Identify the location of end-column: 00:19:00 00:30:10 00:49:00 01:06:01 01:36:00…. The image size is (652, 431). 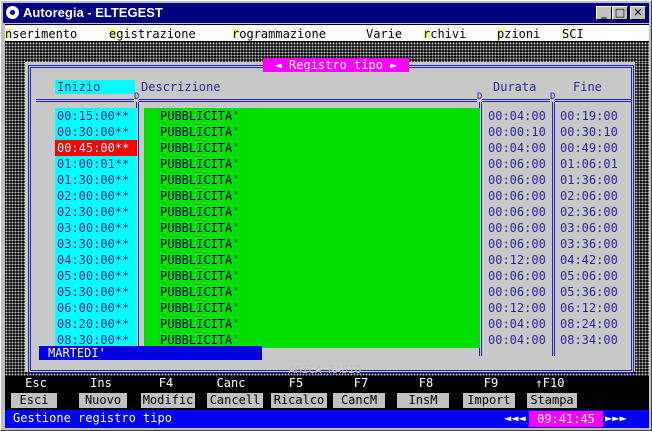
(594, 228).